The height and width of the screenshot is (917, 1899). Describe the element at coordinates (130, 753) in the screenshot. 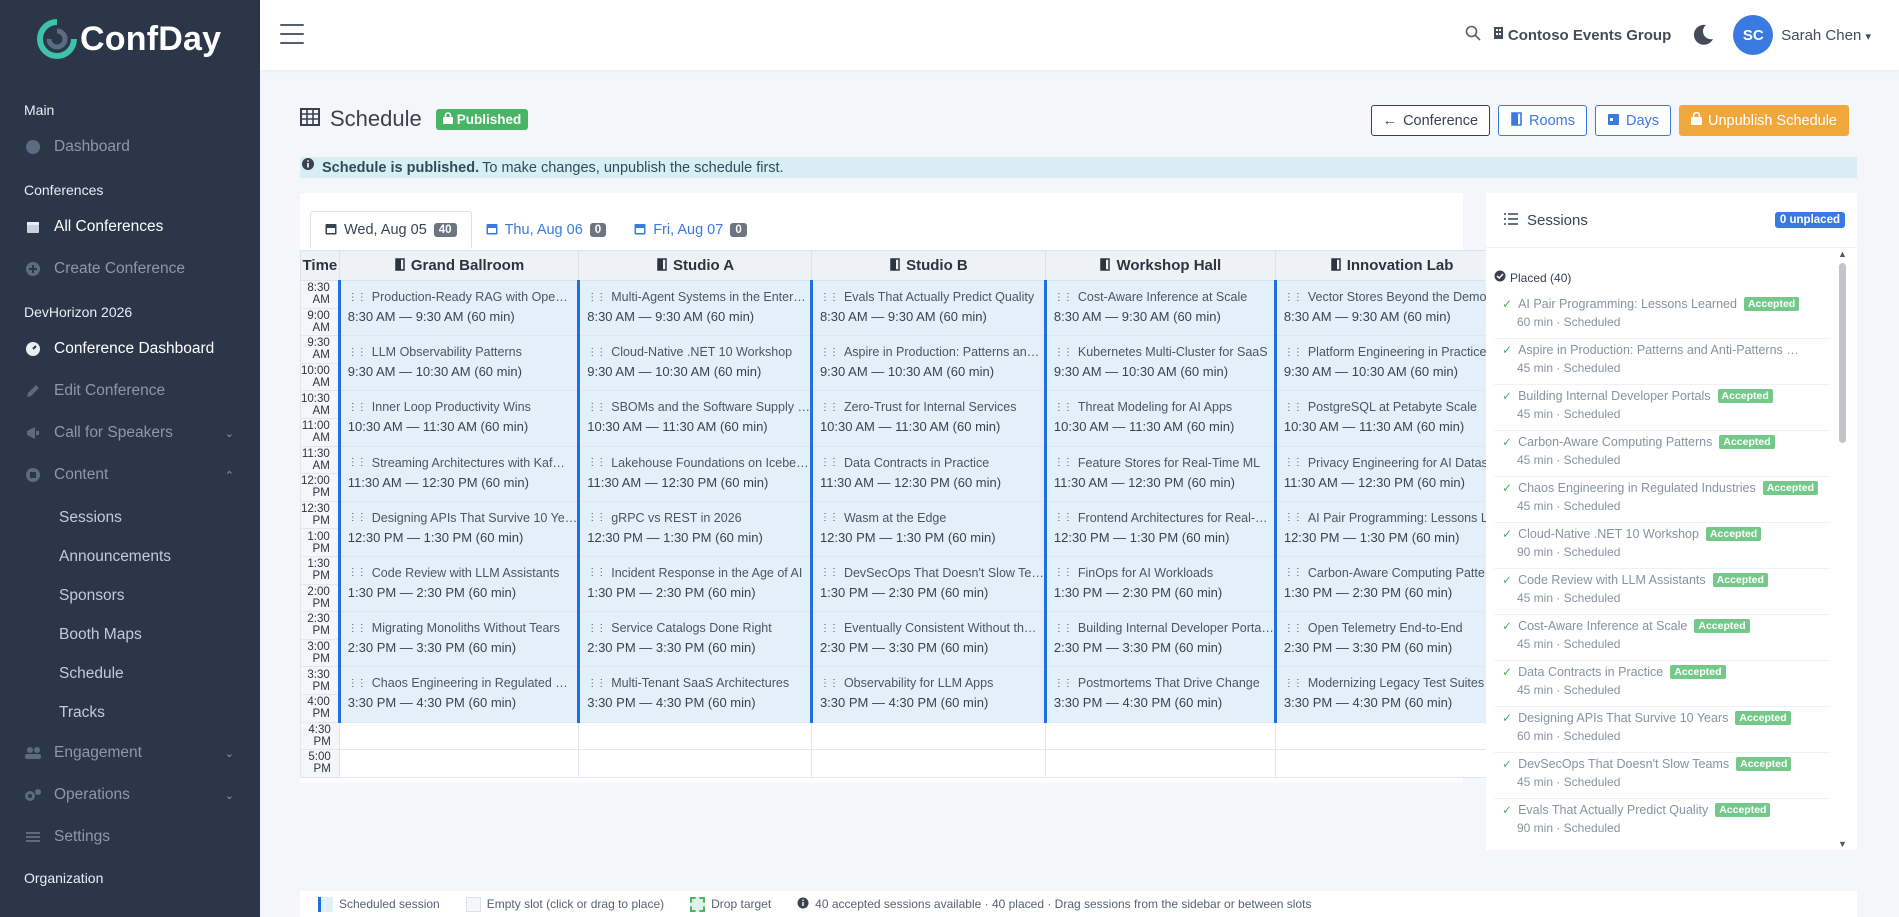

I see `nav-engagement: Engagement ⌄` at that location.